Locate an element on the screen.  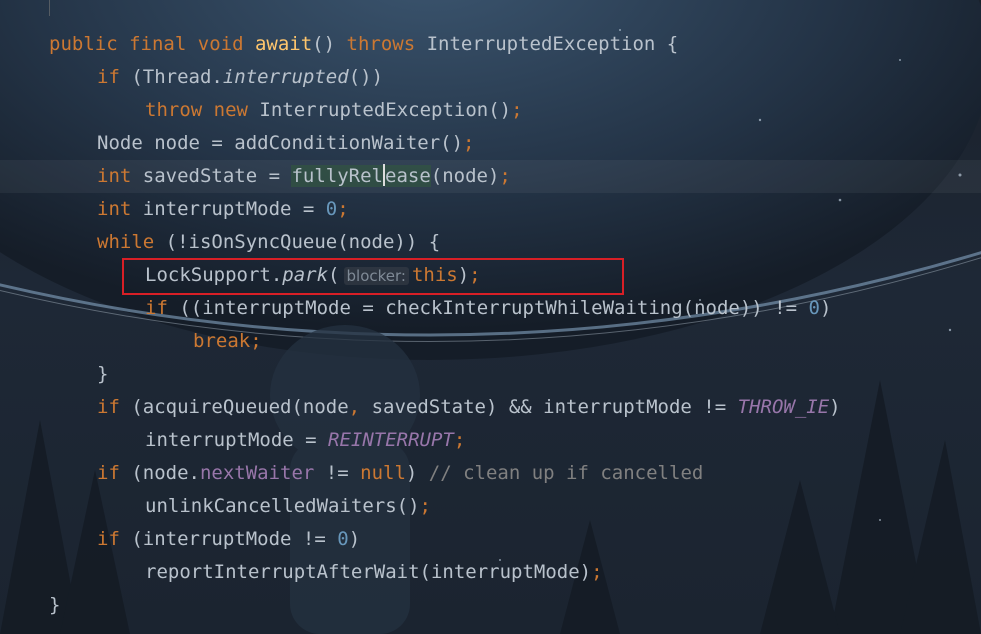
code-token: Node node = addConditionWaiter() is located at coordinates (280, 143).